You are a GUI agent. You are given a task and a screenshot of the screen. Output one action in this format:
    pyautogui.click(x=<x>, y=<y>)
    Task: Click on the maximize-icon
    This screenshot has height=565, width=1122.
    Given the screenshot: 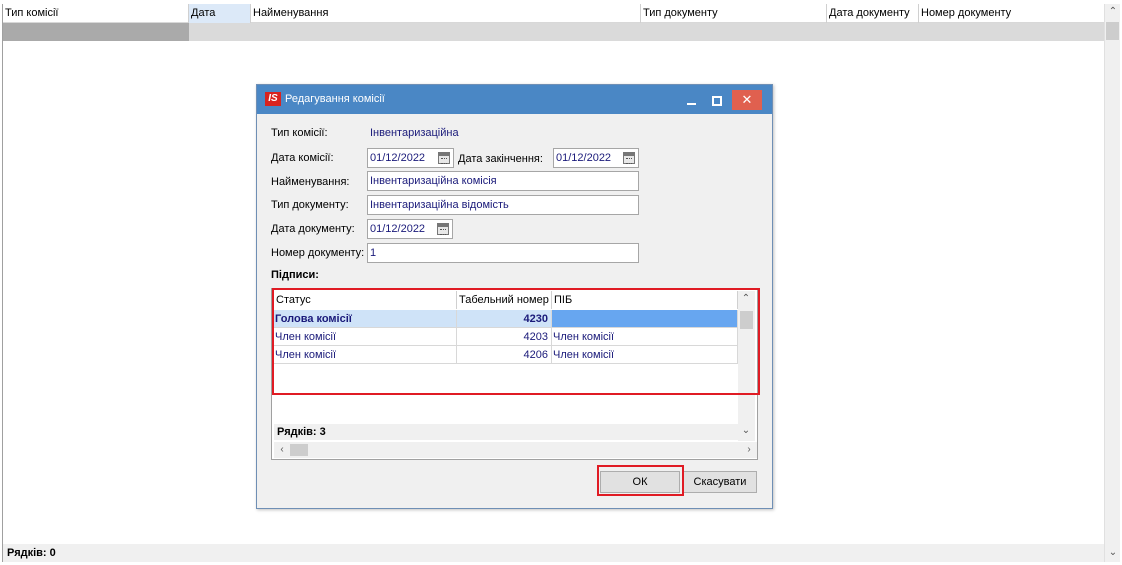 What is the action you would take?
    pyautogui.click(x=717, y=100)
    